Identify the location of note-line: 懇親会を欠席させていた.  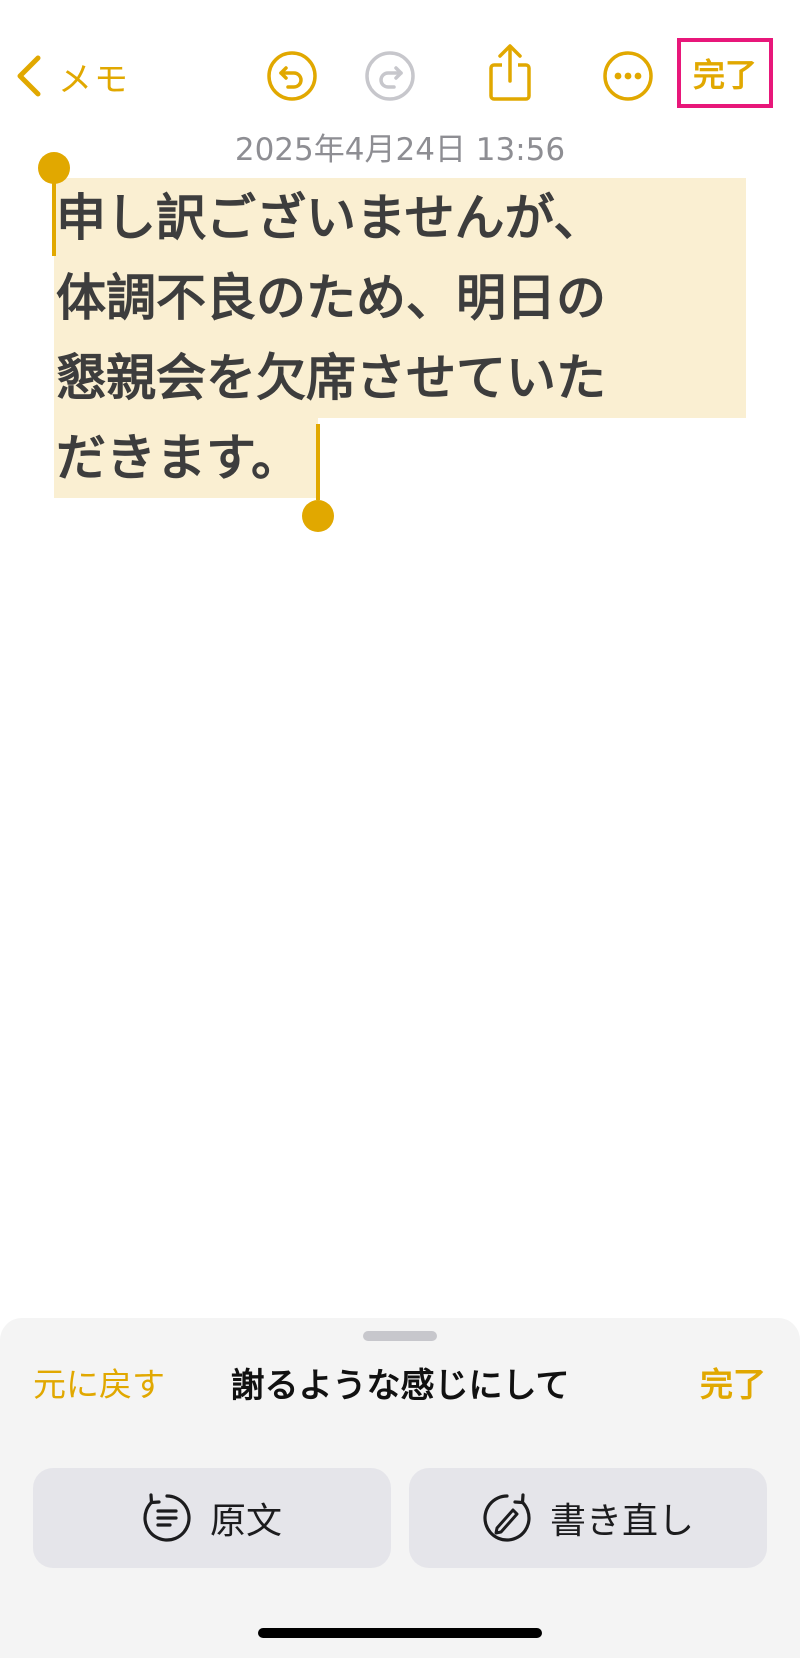
(331, 378).